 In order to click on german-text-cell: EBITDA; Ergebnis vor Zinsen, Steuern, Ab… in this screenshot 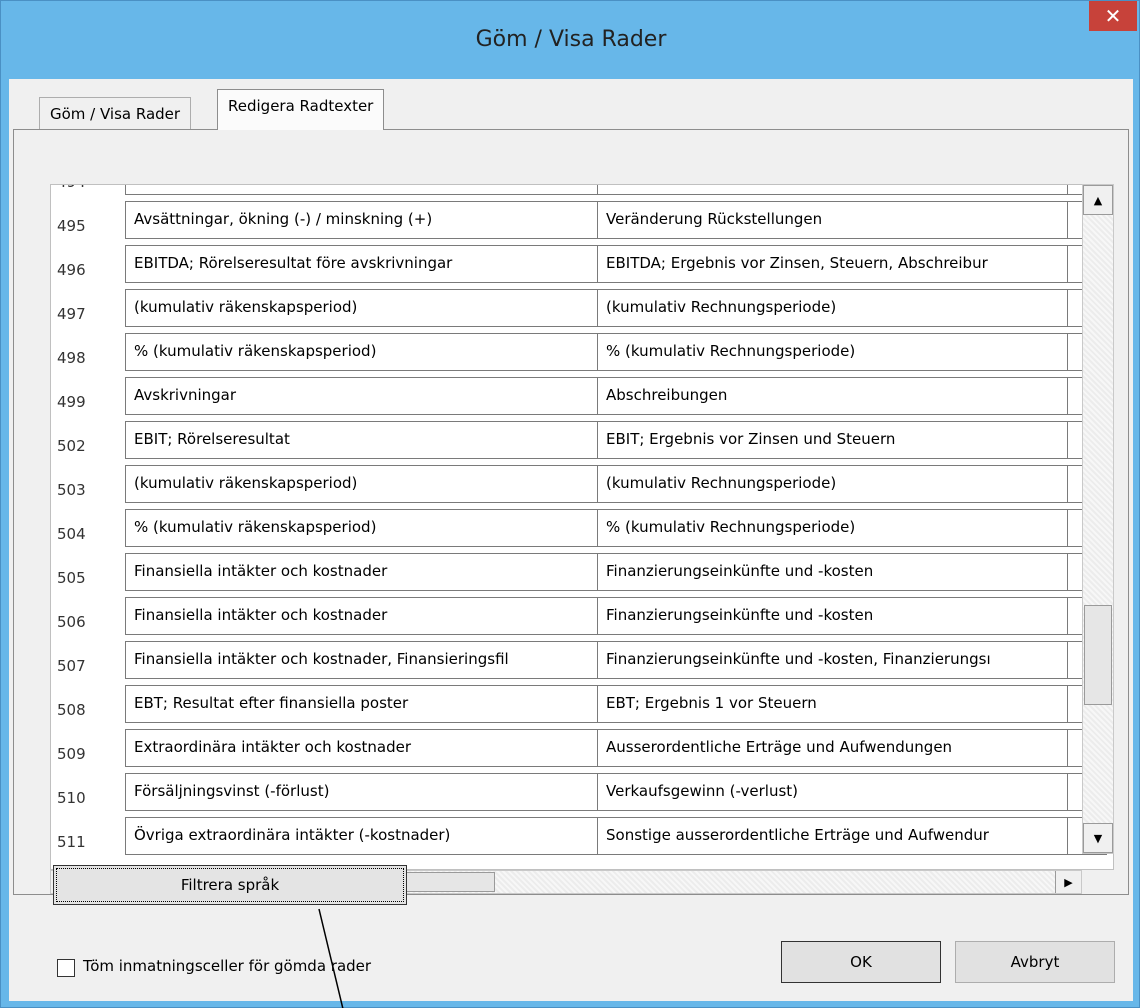, I will do `click(834, 264)`.